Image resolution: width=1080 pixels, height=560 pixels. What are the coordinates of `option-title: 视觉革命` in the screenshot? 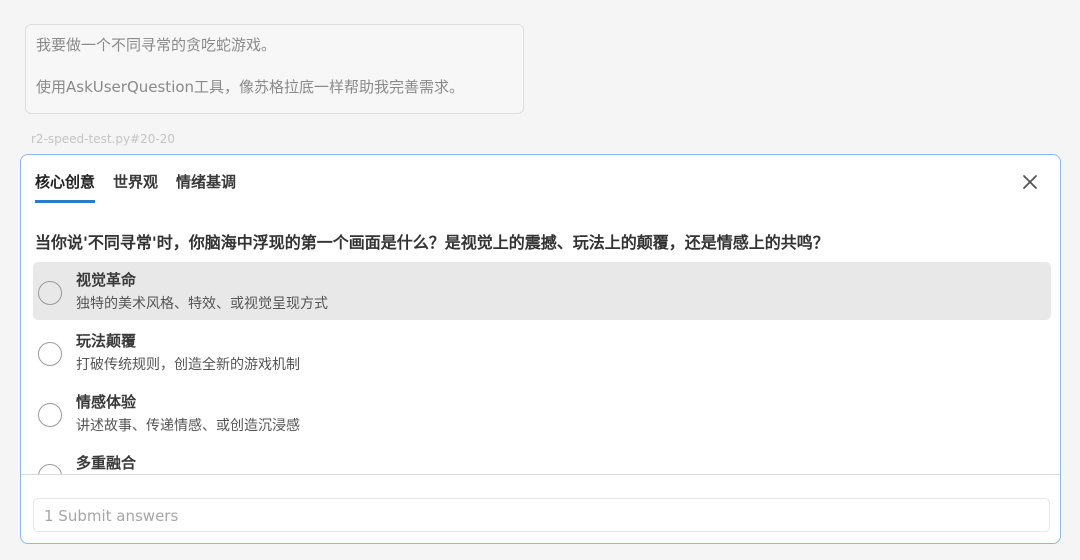 It's located at (106, 280).